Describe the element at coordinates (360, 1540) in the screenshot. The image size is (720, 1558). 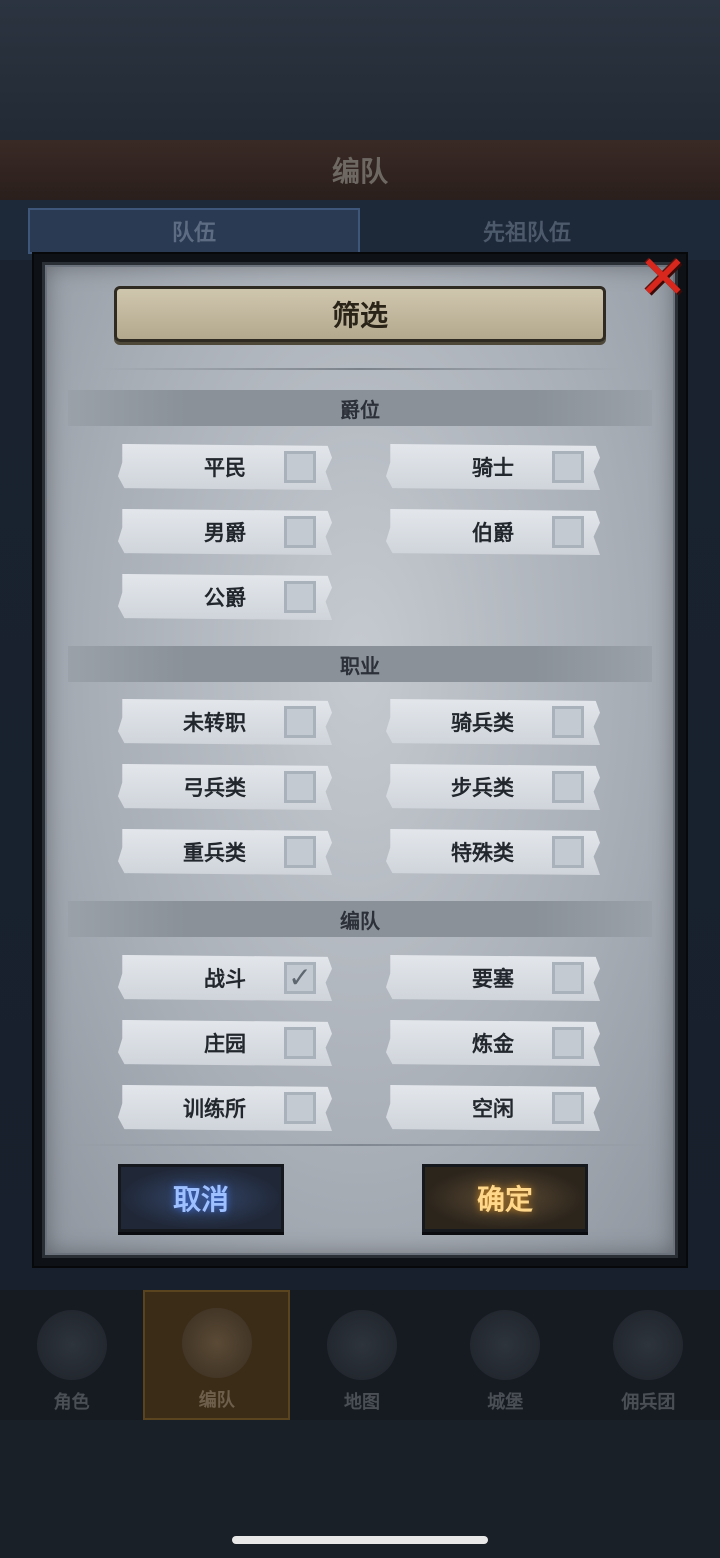
I see `home-indicator` at that location.